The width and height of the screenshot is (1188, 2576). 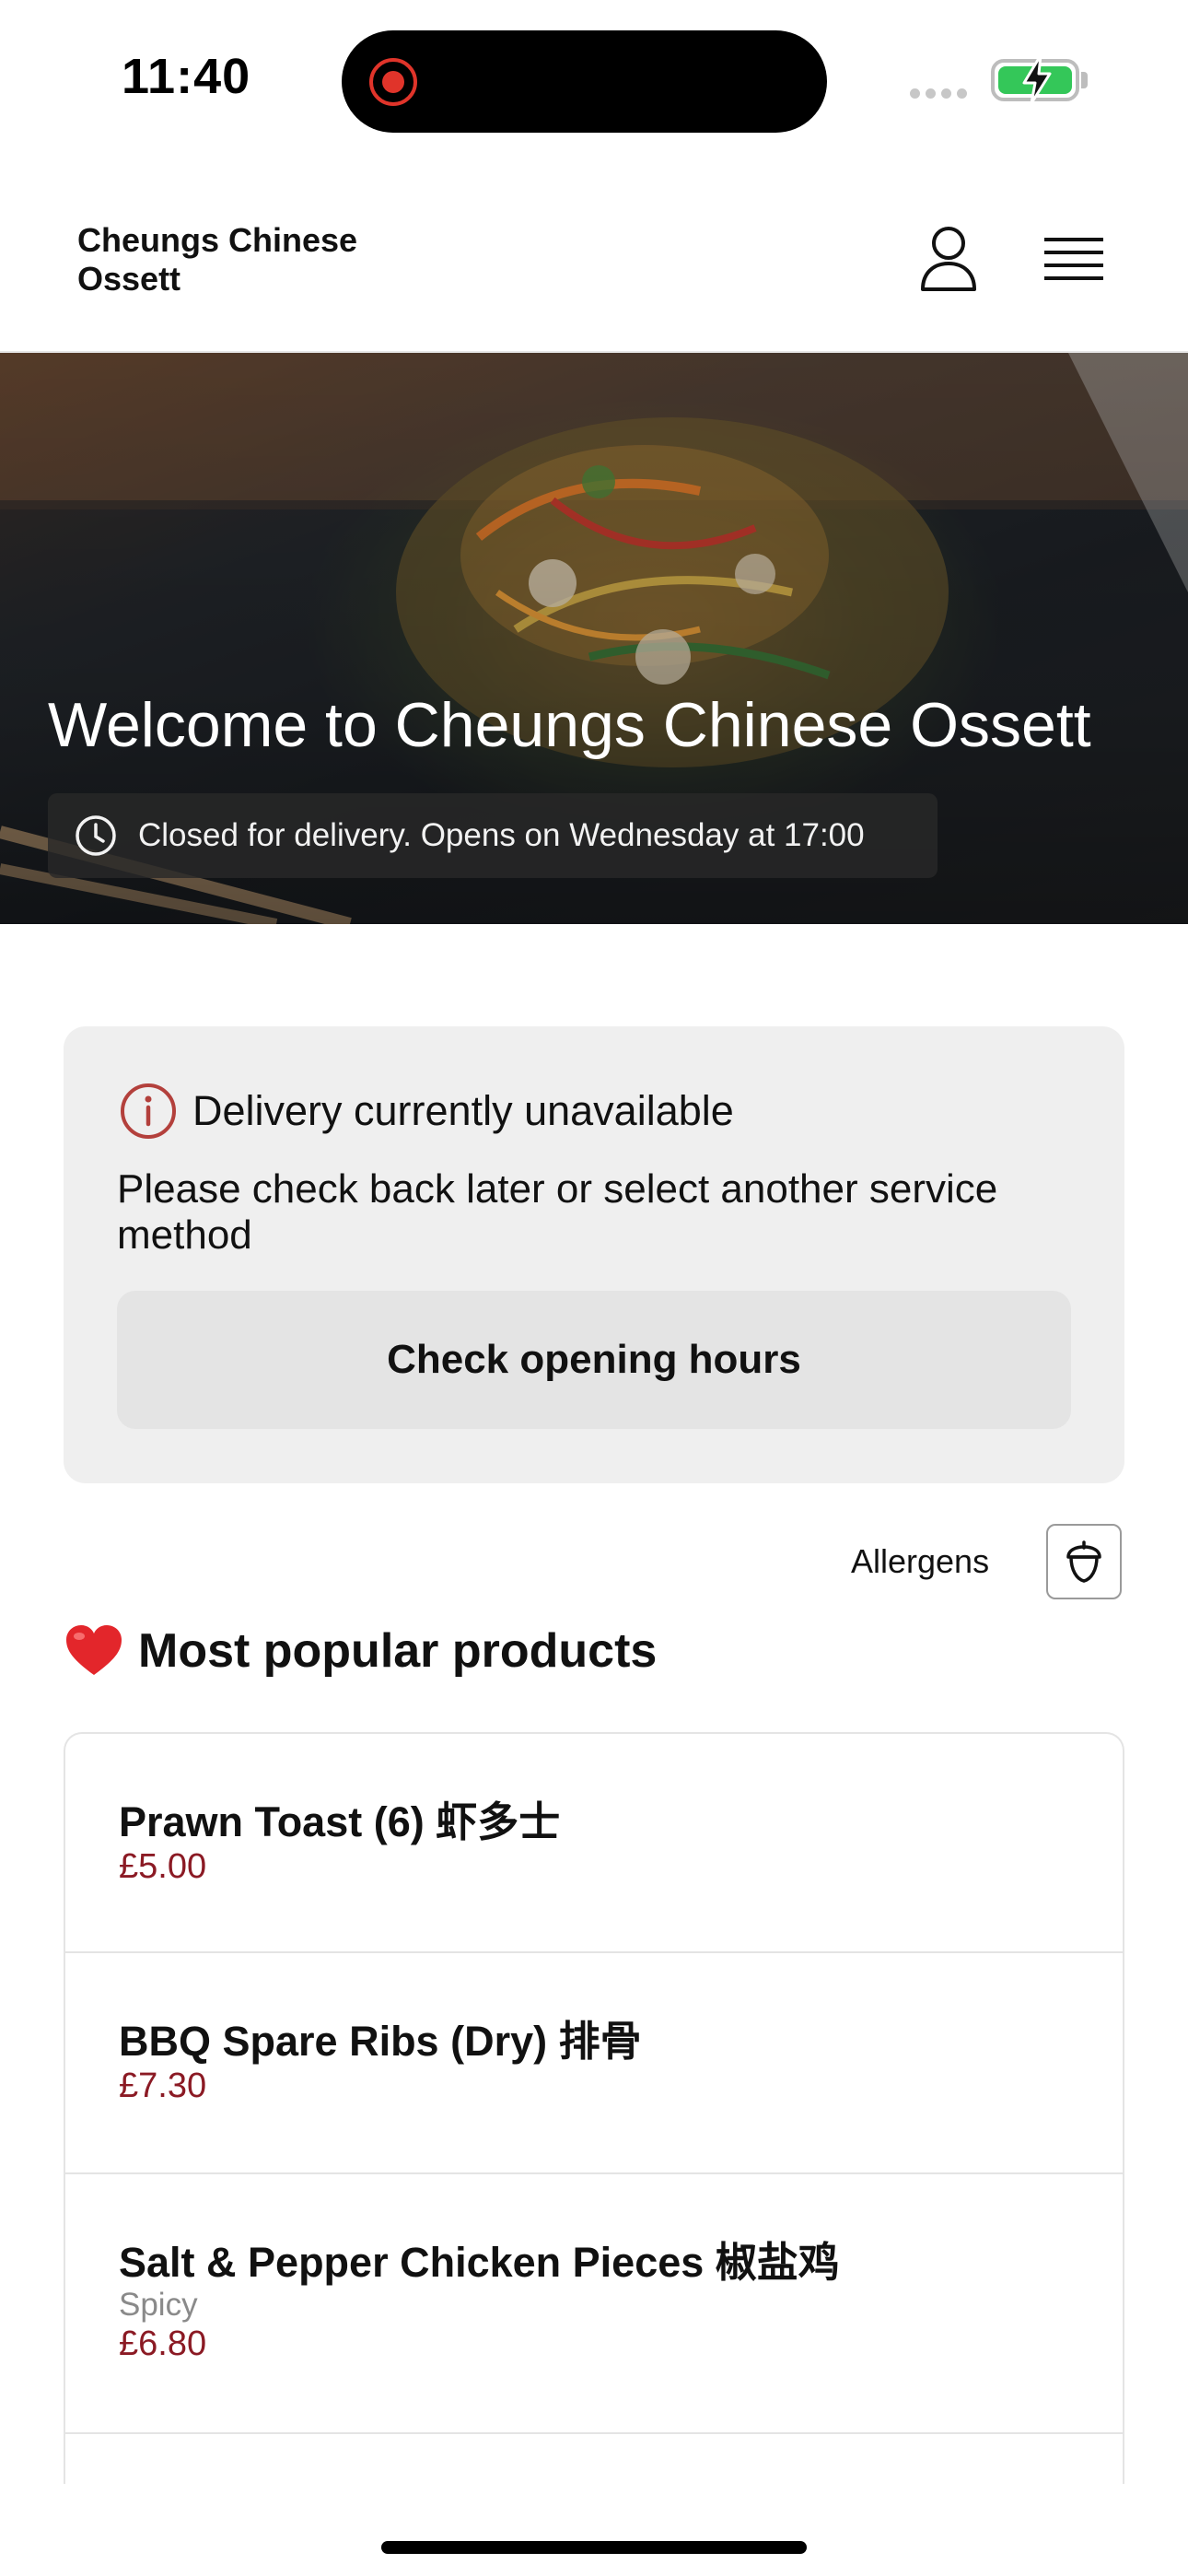 I want to click on acorn-icon, so click(x=1083, y=1561).